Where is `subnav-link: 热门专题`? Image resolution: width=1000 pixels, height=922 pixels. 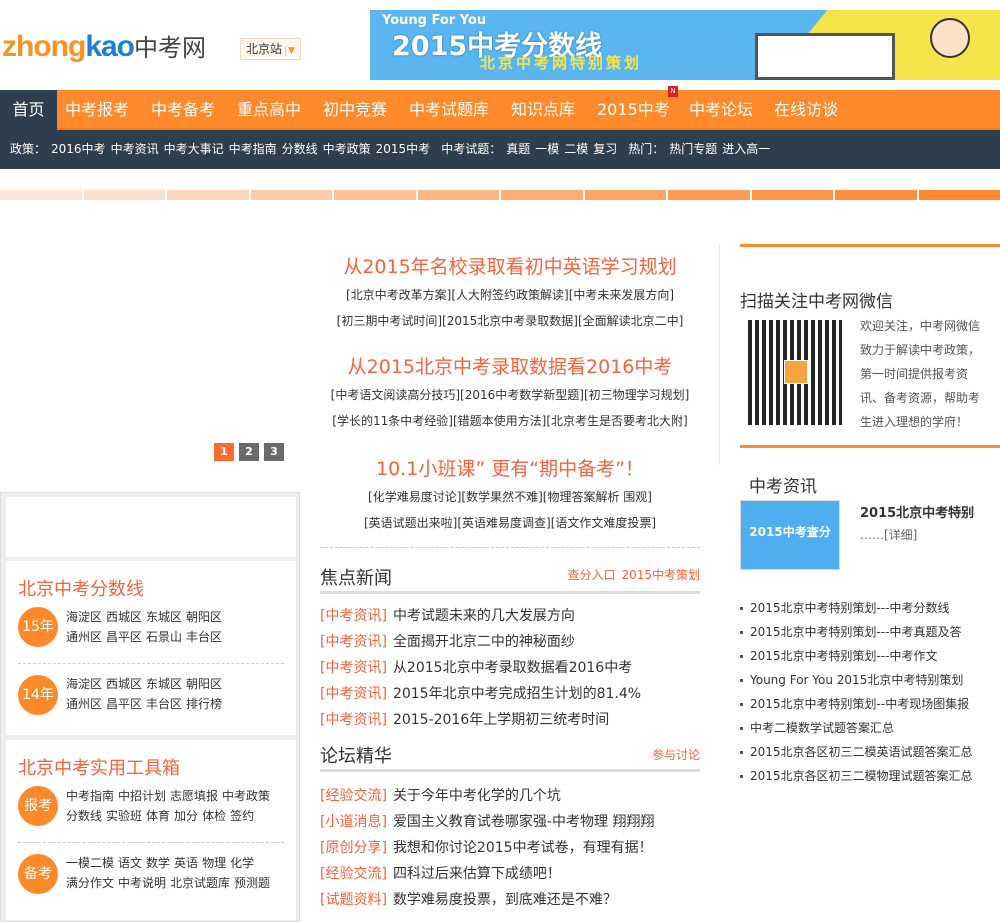 subnav-link: 热门专题 is located at coordinates (693, 149).